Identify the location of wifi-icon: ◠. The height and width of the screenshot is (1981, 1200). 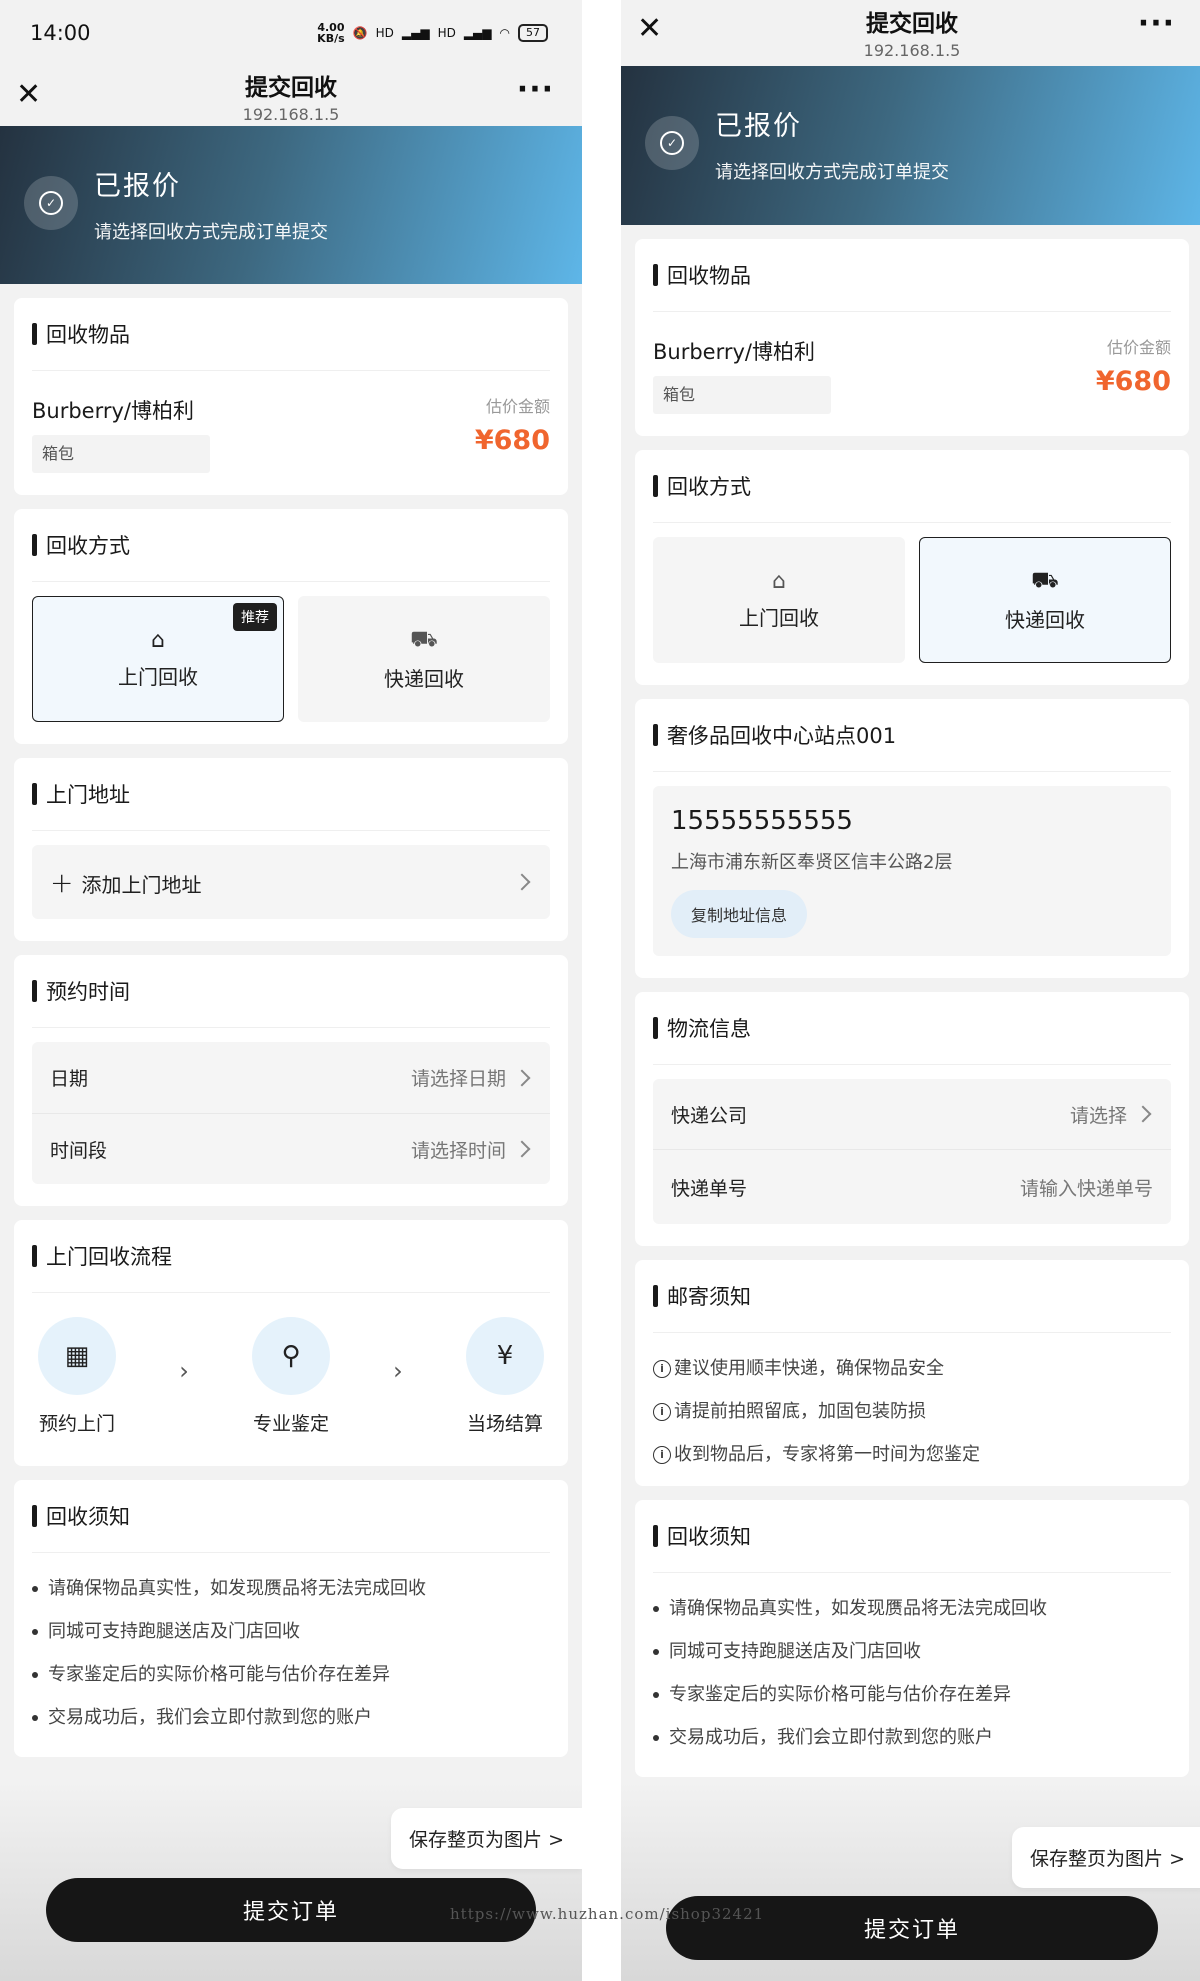
(504, 33).